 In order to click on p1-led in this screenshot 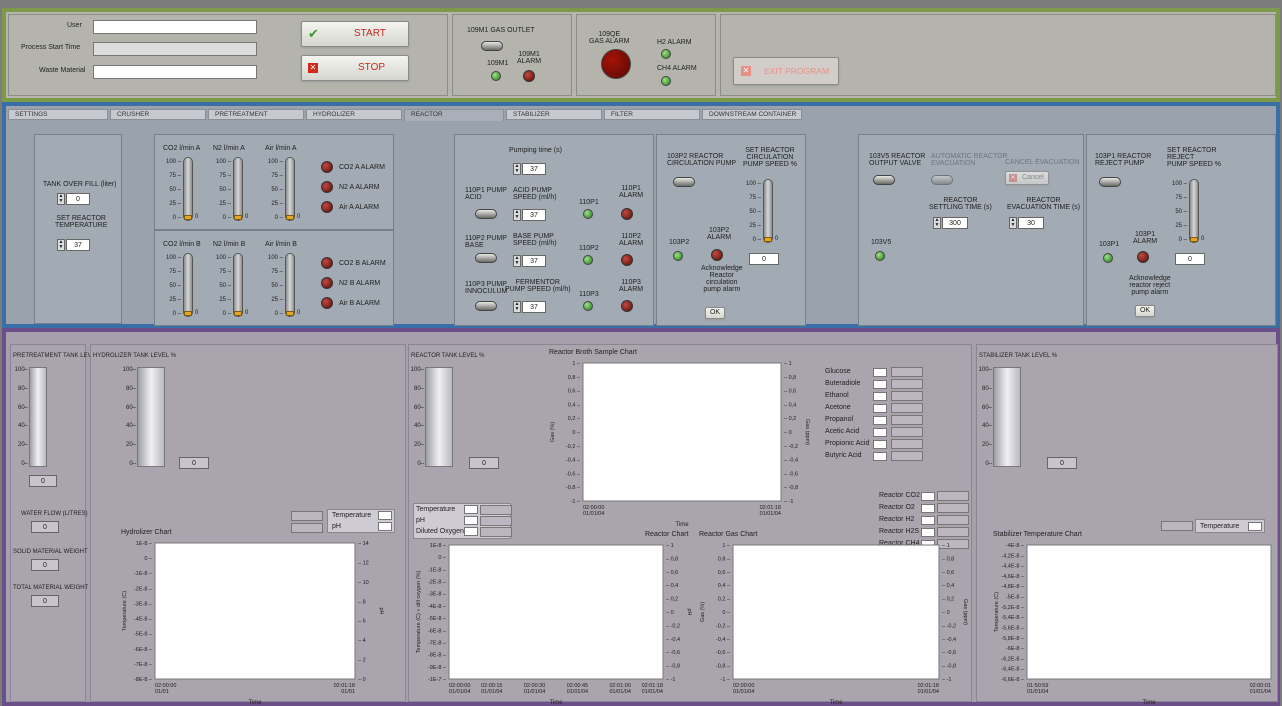, I will do `click(588, 214)`.